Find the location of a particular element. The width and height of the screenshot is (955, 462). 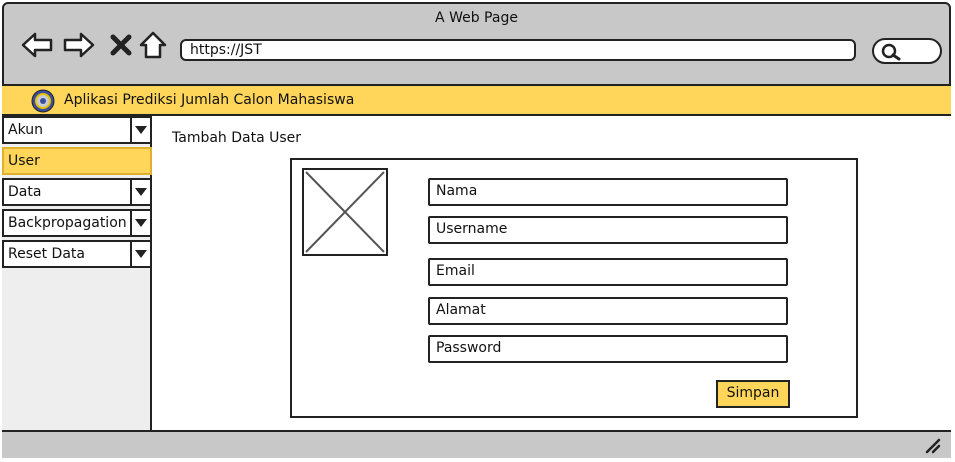

sidebar-item-akun: Akun is located at coordinates (77, 130).